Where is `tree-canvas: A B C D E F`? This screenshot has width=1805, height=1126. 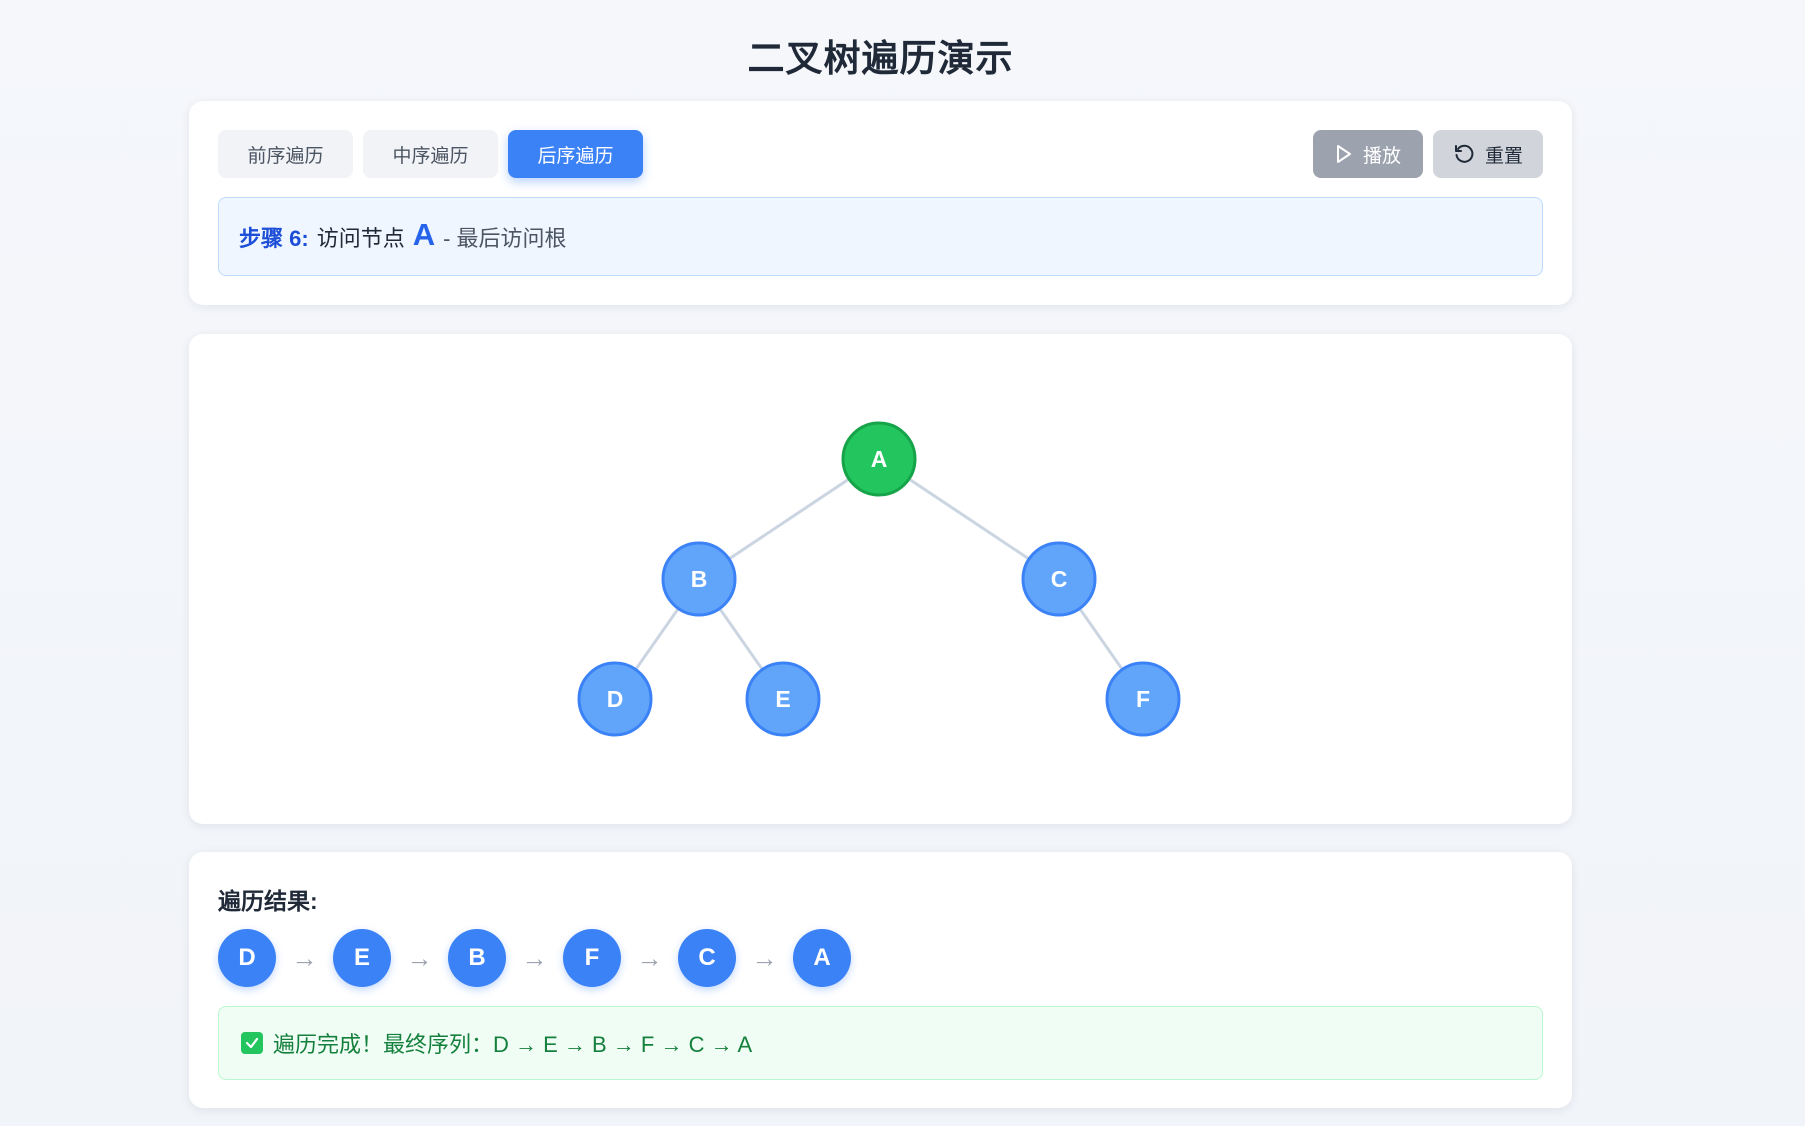 tree-canvas: A B C D E F is located at coordinates (879, 579).